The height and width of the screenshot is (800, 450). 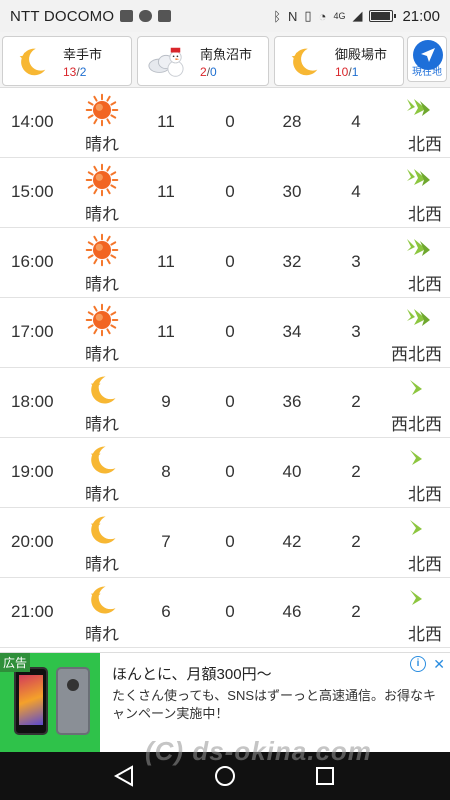 I want to click on hour-label: 19:00, so click(x=32, y=471).